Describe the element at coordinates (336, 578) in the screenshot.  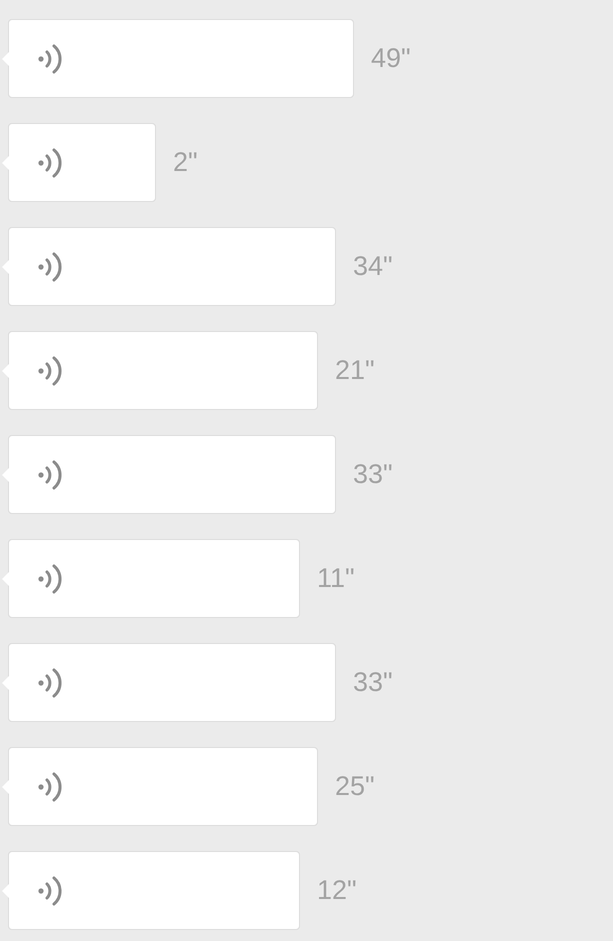
I see `duration-label: 11"` at that location.